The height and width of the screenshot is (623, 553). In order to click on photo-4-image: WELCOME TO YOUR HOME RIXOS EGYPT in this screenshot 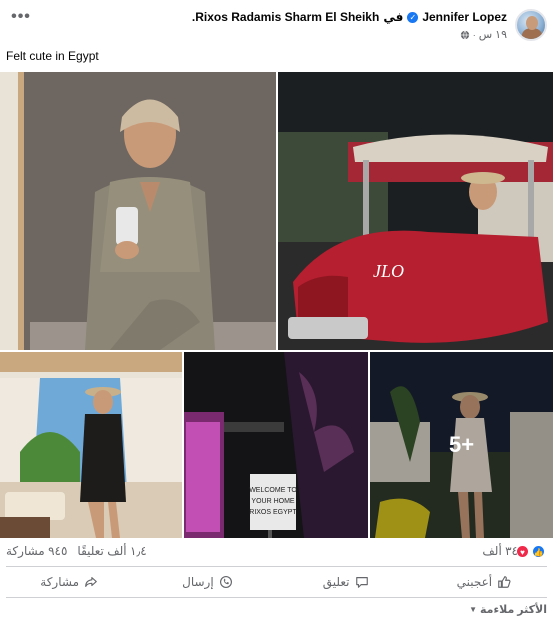, I will do `click(276, 445)`.